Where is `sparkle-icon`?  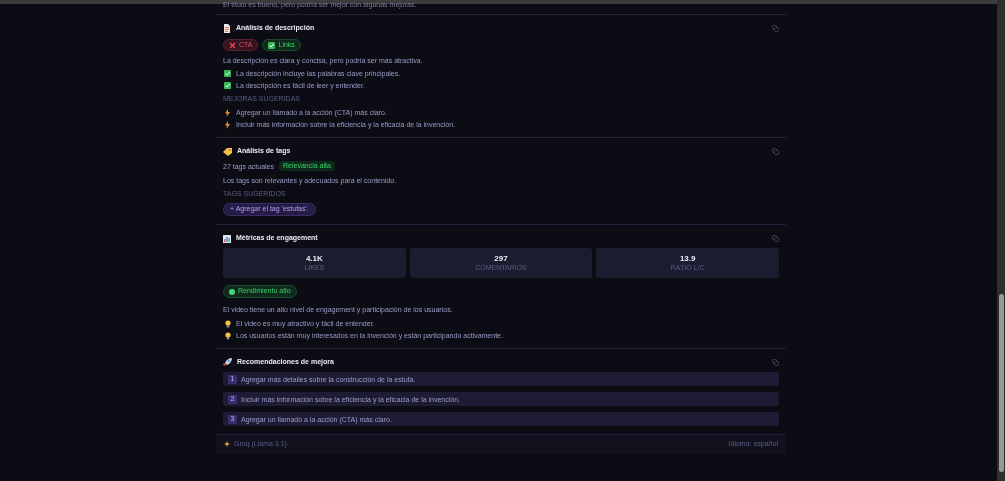 sparkle-icon is located at coordinates (227, 444).